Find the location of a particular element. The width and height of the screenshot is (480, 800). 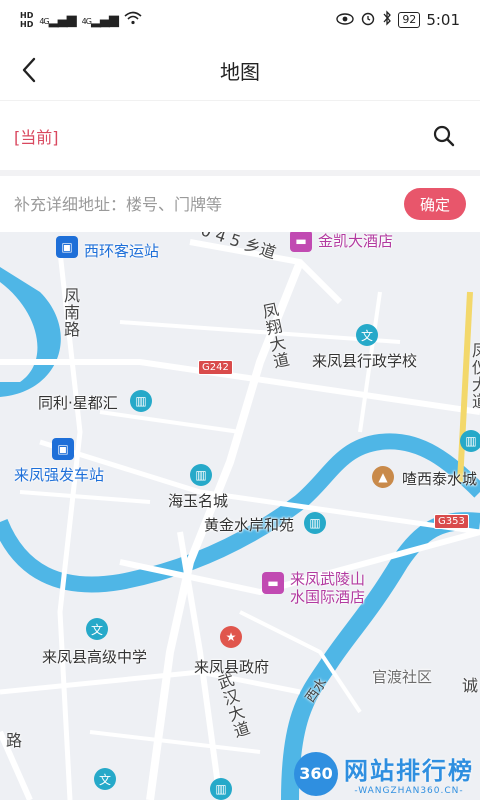

hd-indicator: HD HD is located at coordinates (26, 20).